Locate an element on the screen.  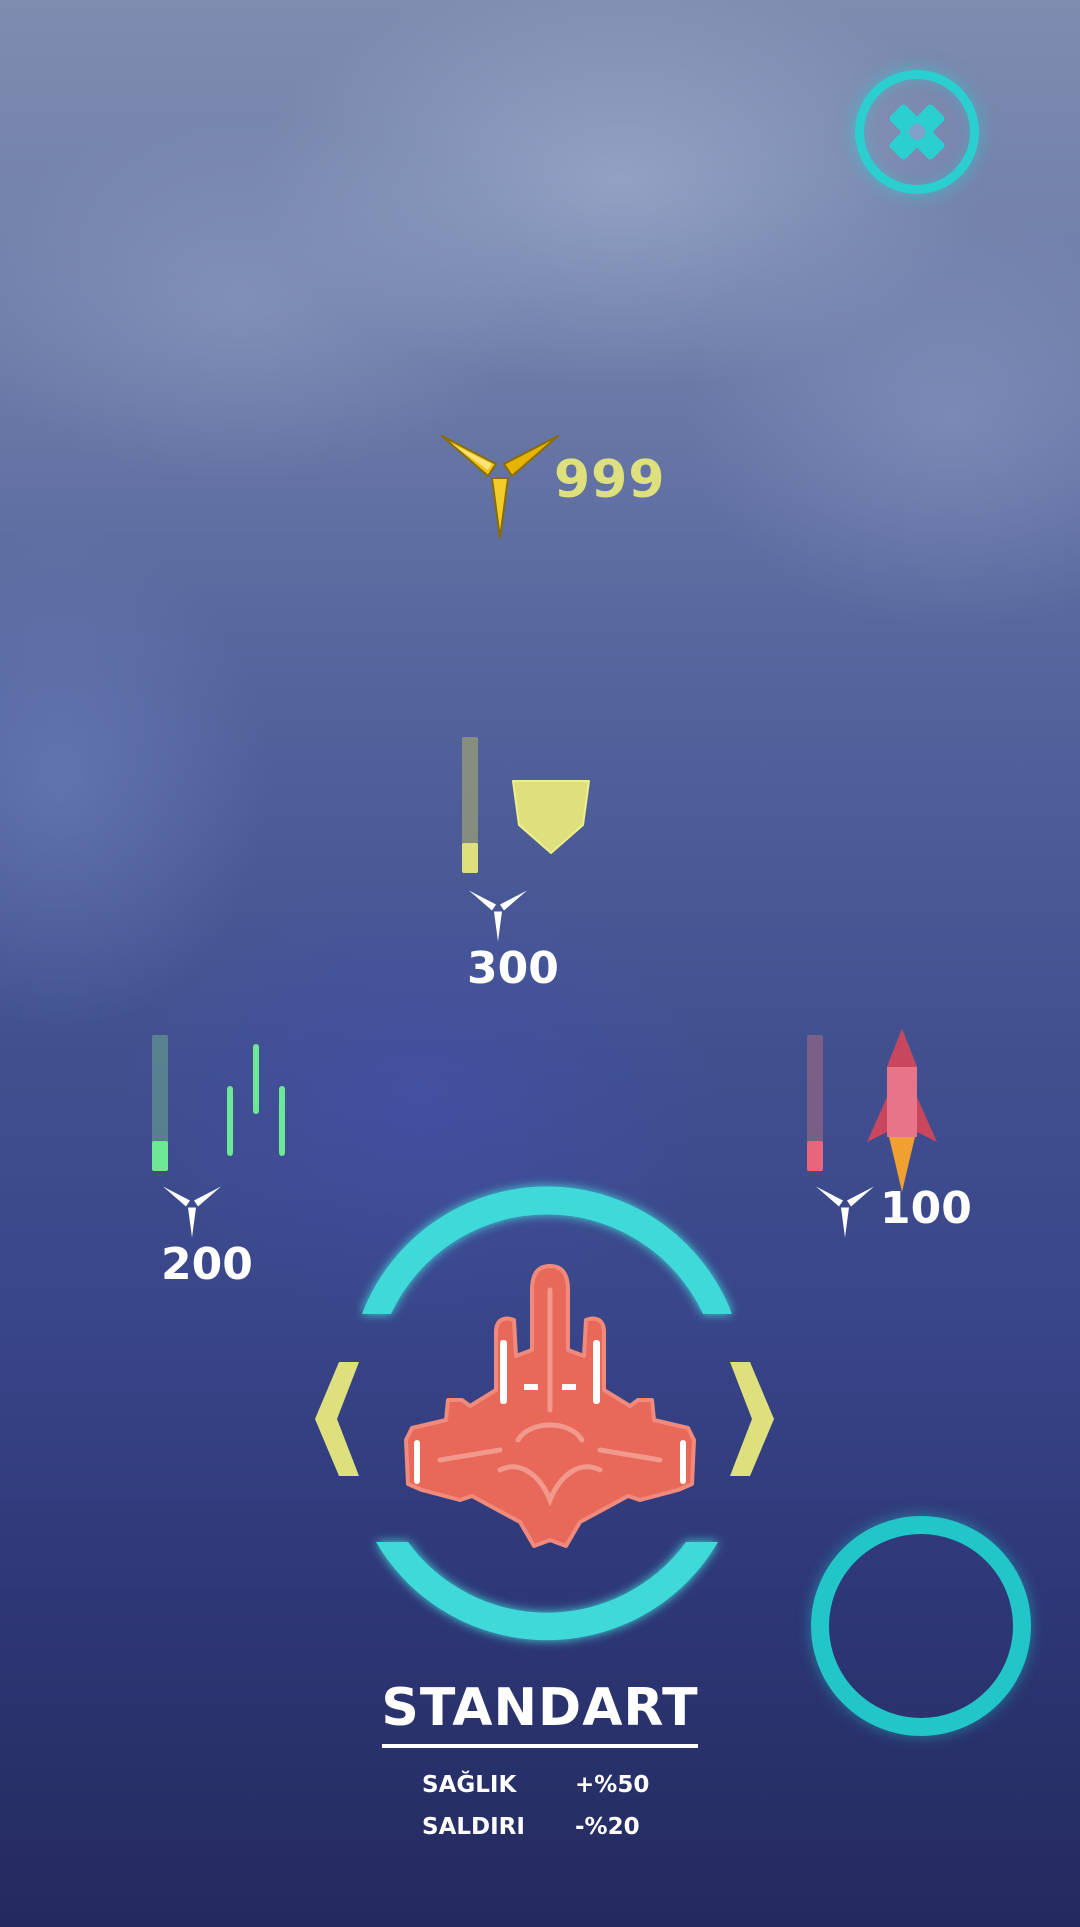
guns-upgrade-bar-fill is located at coordinates (160, 1156).